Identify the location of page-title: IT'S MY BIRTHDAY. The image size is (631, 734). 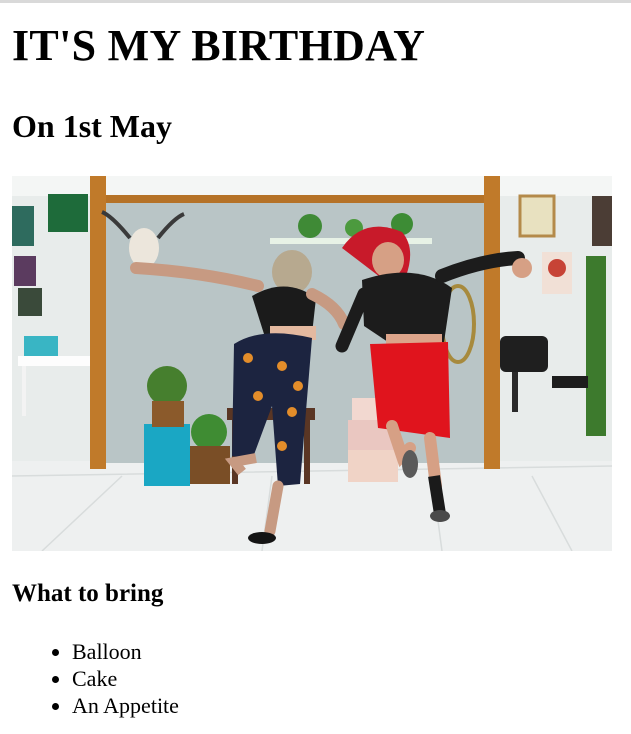
(219, 45).